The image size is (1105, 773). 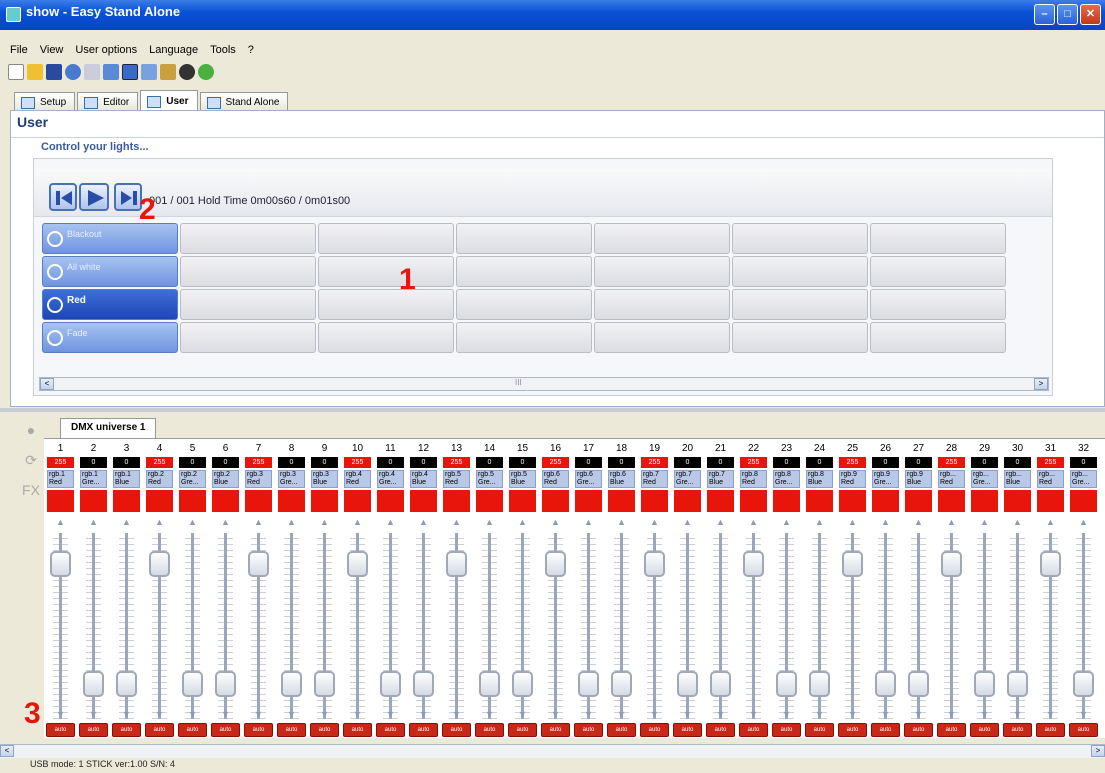 What do you see at coordinates (31, 430) in the screenshot?
I see `color-picker-icon: ●` at bounding box center [31, 430].